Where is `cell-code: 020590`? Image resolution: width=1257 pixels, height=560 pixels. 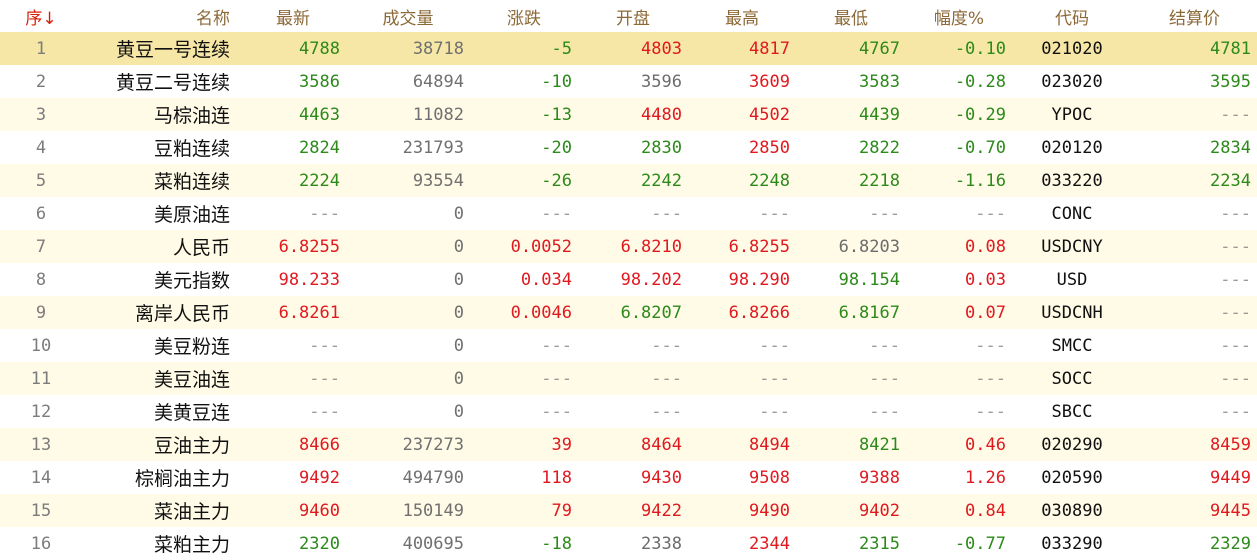 cell-code: 020590 is located at coordinates (1072, 477).